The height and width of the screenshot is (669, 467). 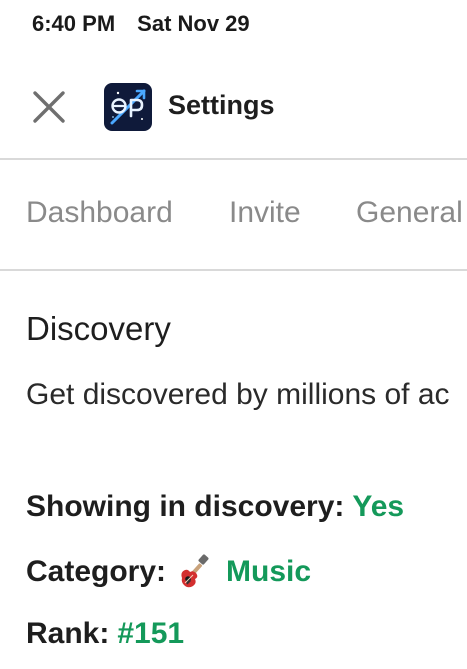 I want to click on tabs-divider, so click(x=233, y=270).